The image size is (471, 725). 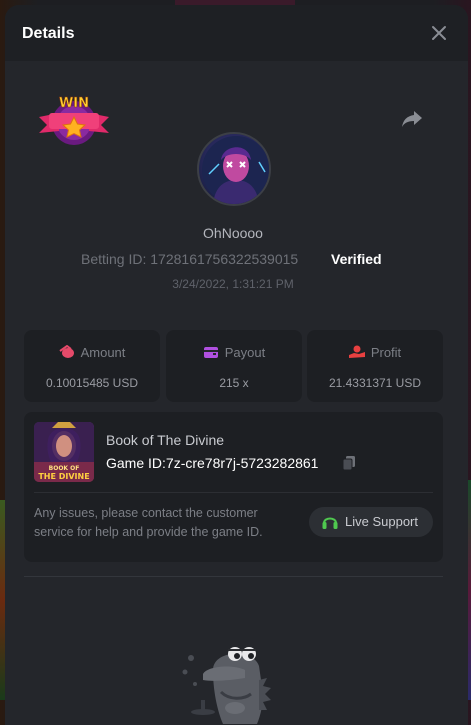 What do you see at coordinates (233, 492) in the screenshot?
I see `card-divider` at bounding box center [233, 492].